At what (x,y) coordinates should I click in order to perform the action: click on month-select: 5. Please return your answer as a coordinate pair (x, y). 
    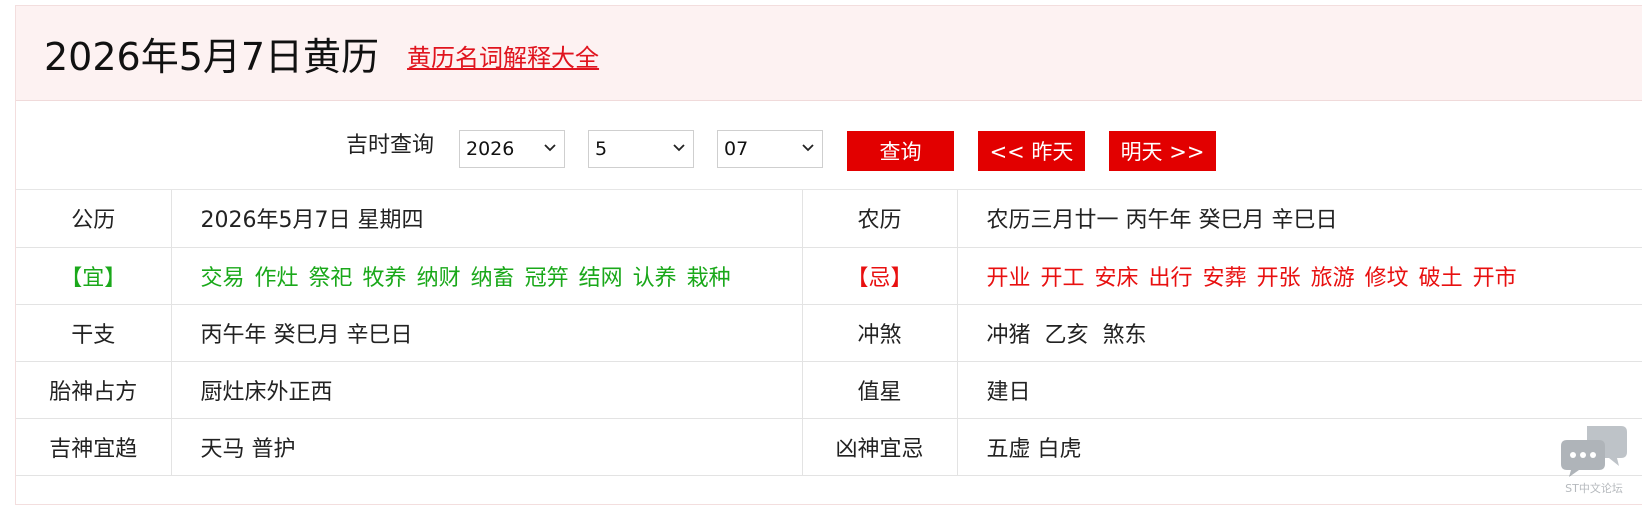
    Looking at the image, I should click on (641, 149).